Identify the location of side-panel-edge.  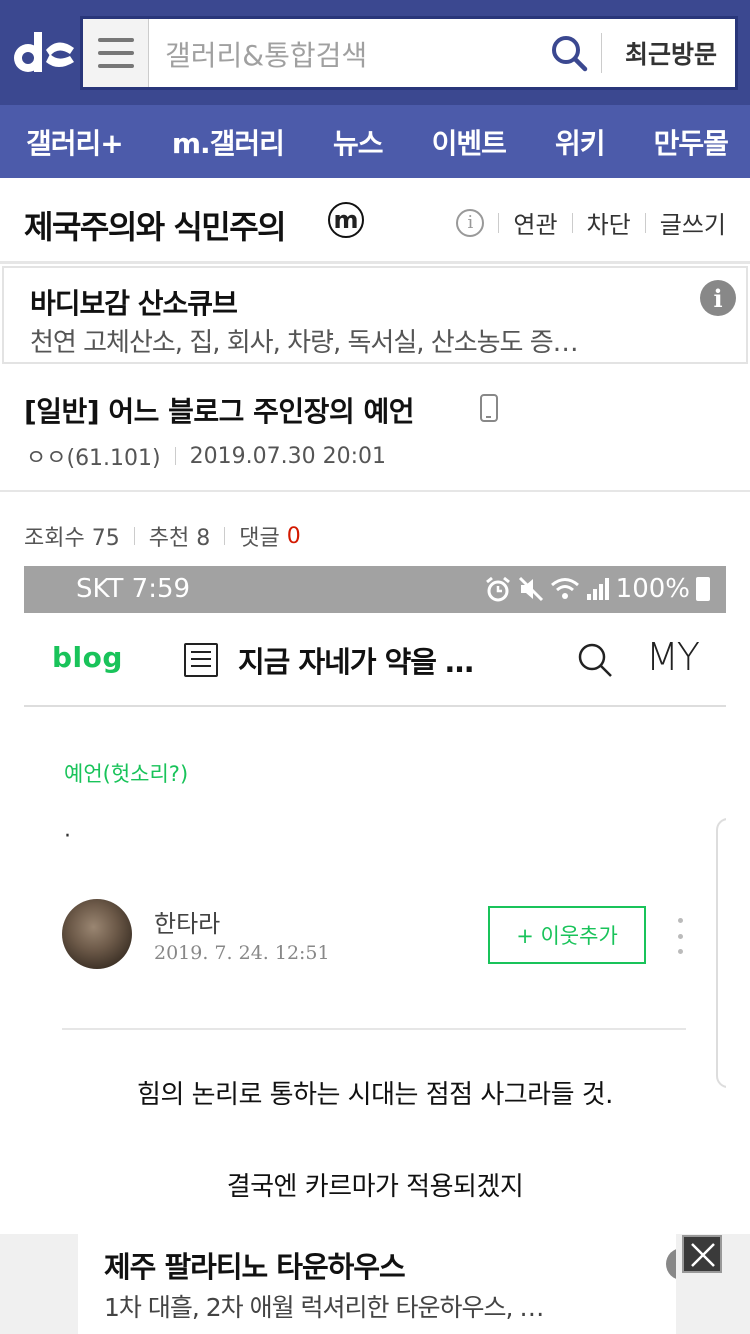
(721, 953).